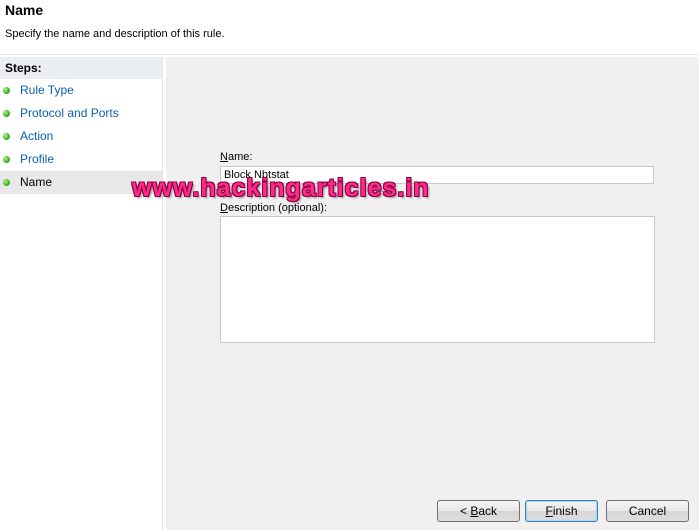 This screenshot has height=530, width=699. I want to click on name-label: Name:, so click(236, 157).